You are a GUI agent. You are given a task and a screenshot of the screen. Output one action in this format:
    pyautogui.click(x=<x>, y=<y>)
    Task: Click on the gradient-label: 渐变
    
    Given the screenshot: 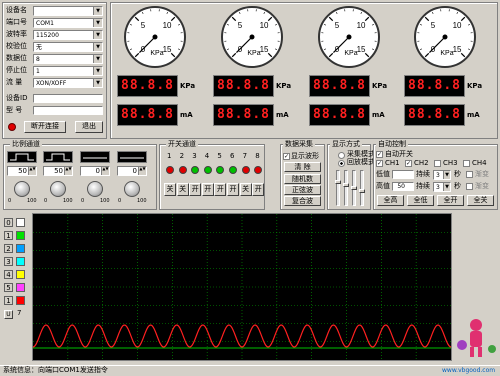 What is the action you would take?
    pyautogui.click(x=482, y=174)
    